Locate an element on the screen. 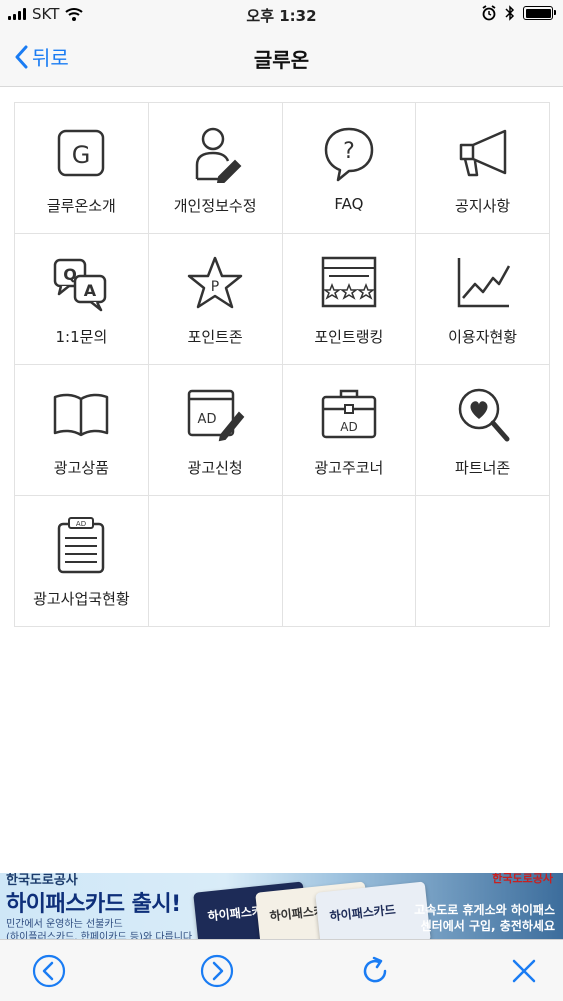  menu-item-inquiry: Q A 1:1문의 is located at coordinates (82, 299).